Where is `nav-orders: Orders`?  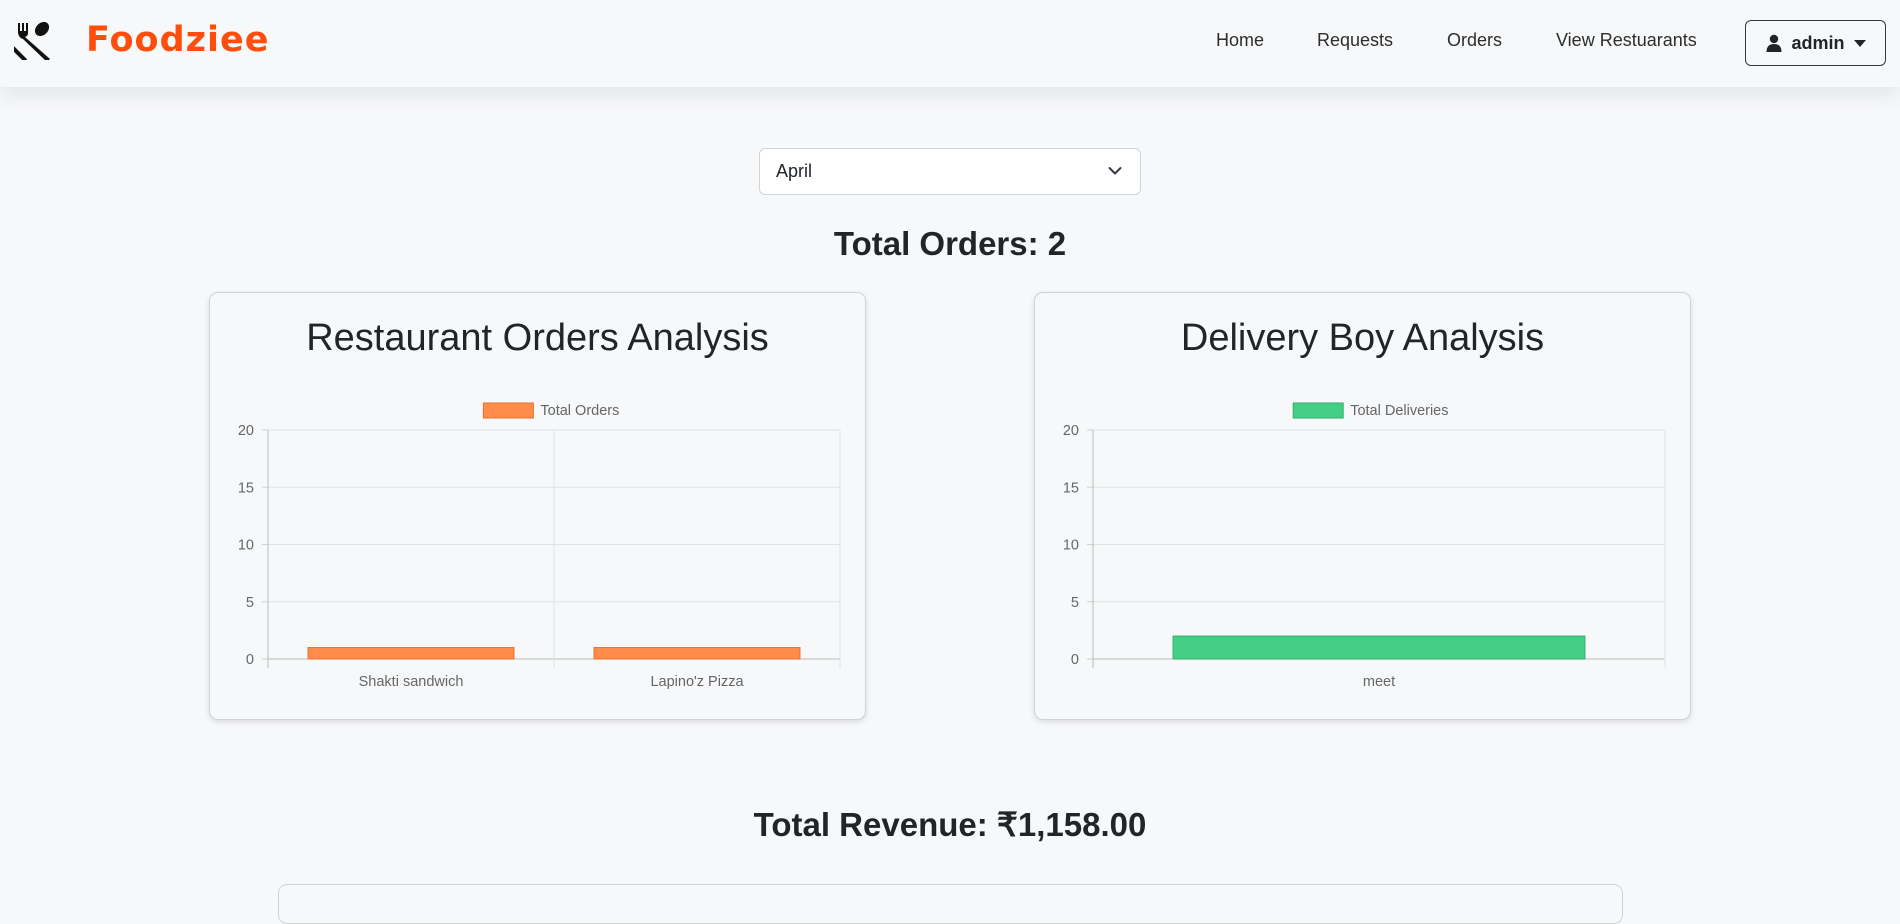
nav-orders: Orders is located at coordinates (1474, 40).